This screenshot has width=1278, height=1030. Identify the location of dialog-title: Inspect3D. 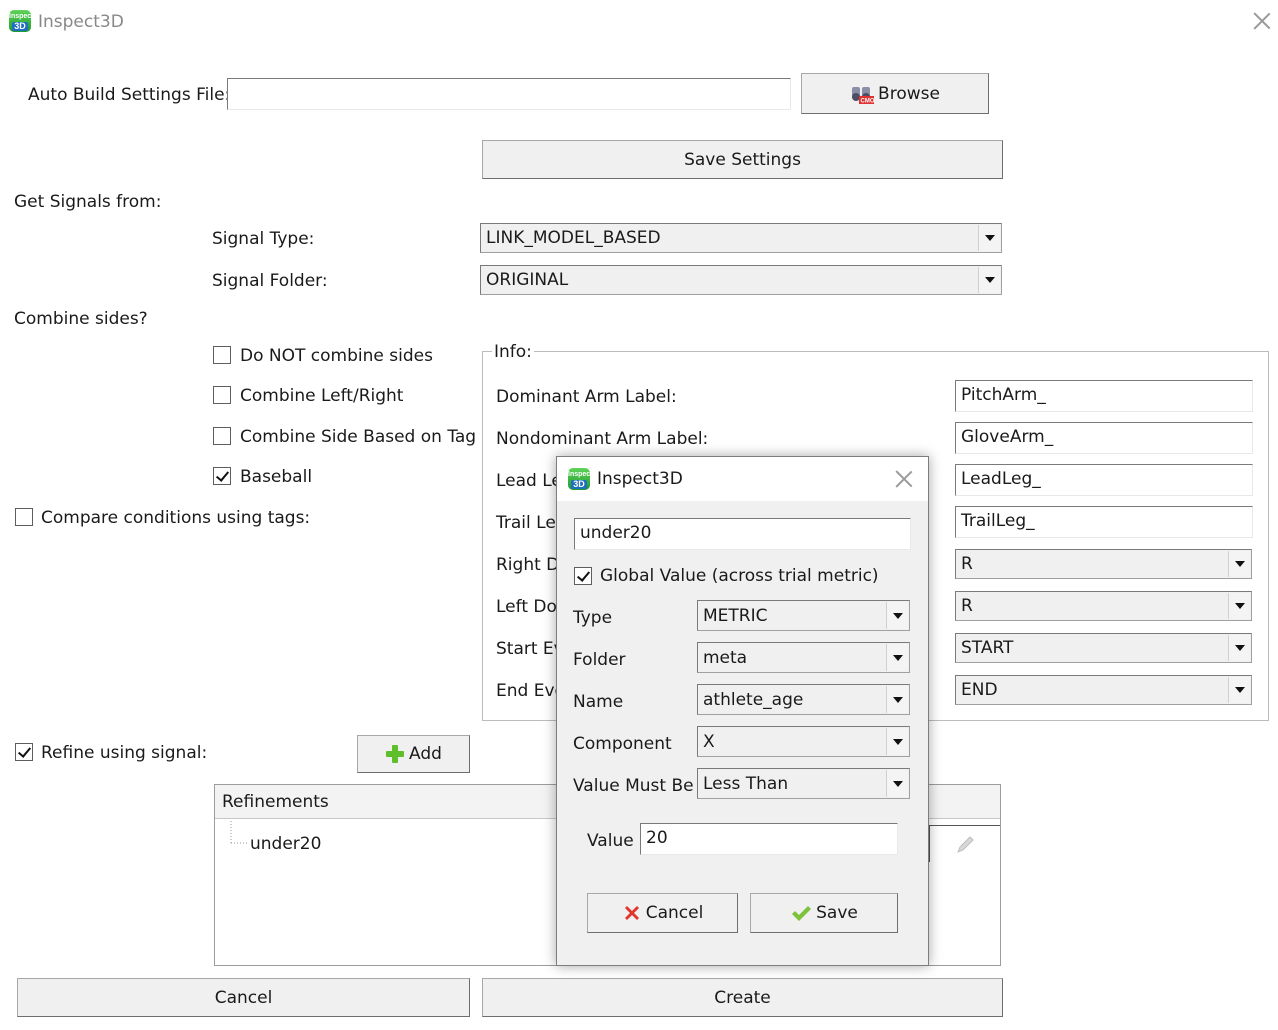
(640, 479).